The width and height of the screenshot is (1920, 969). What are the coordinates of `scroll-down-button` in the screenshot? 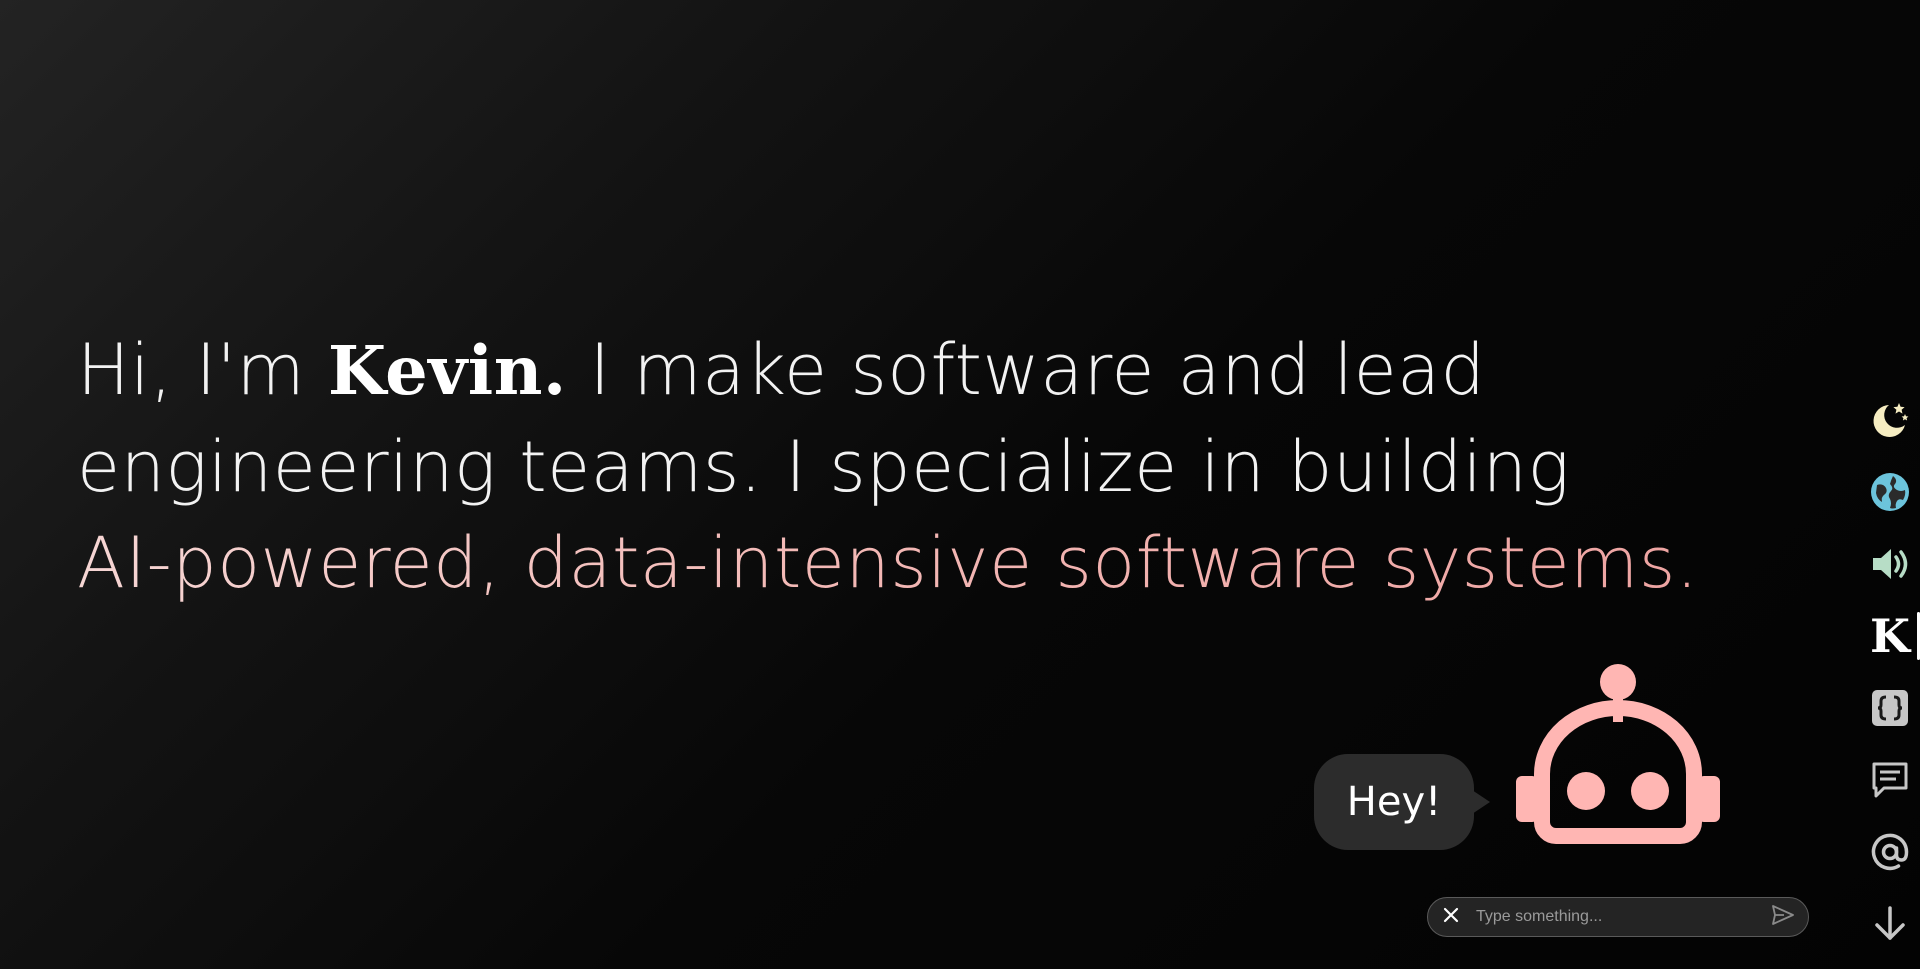 It's located at (1890, 924).